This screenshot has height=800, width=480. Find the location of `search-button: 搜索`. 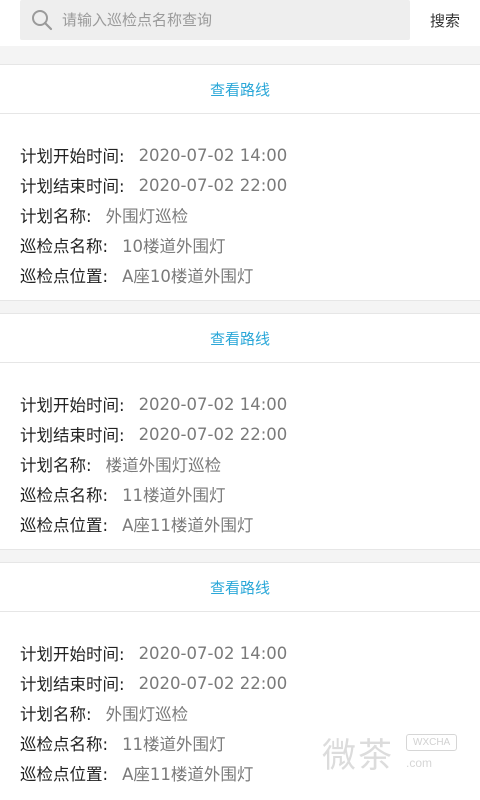

search-button: 搜索 is located at coordinates (445, 20).